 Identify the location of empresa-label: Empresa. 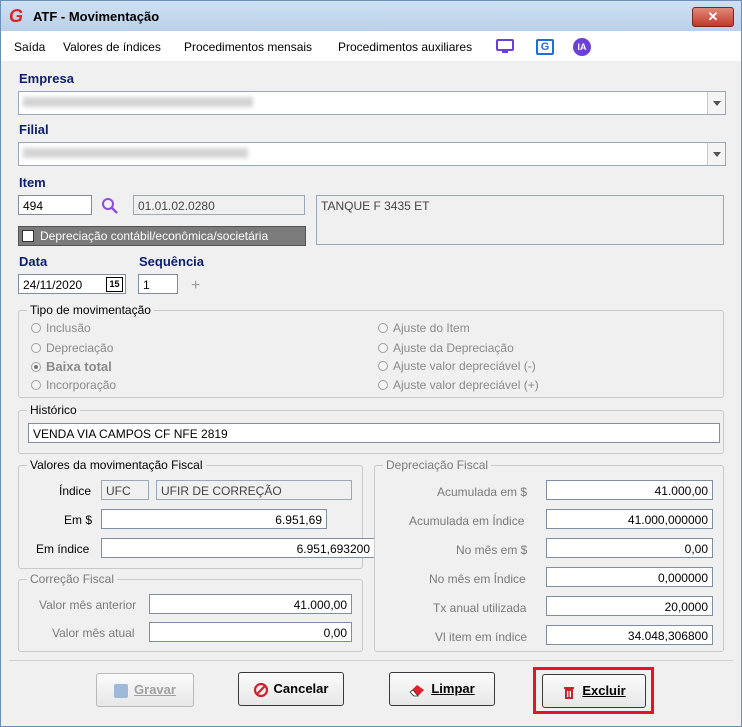
(46, 78).